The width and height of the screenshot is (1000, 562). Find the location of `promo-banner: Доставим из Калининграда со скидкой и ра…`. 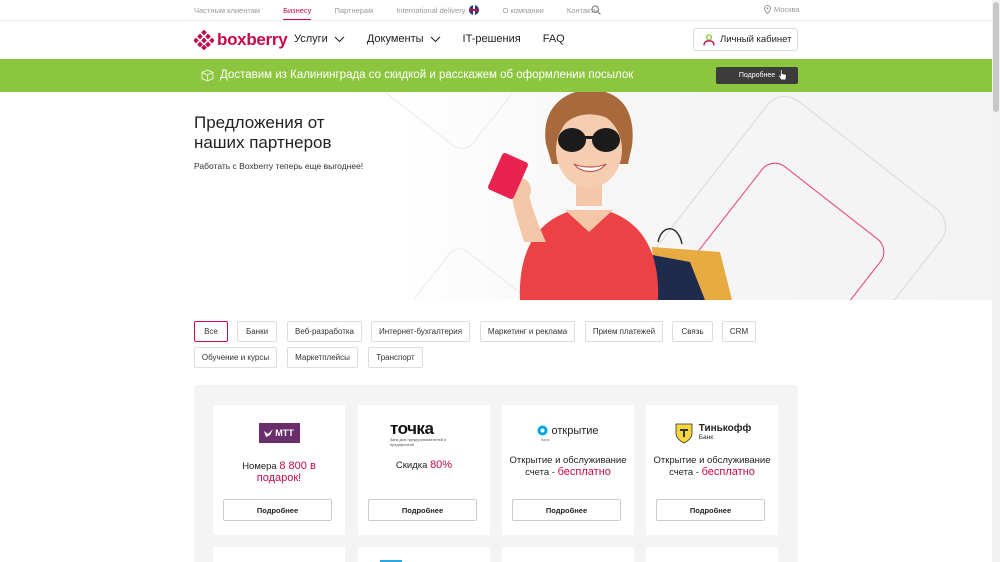

promo-banner: Доставим из Калининграда со скидкой и ра… is located at coordinates (496, 75).